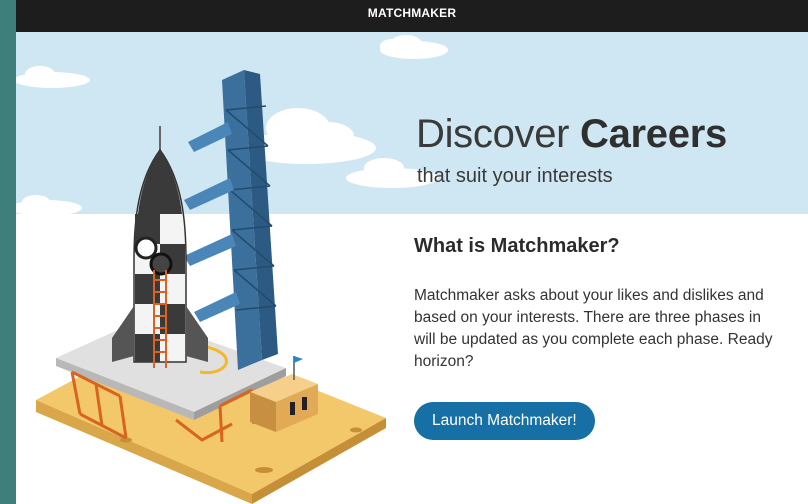 The height and width of the screenshot is (504, 808). What do you see at coordinates (517, 246) in the screenshot?
I see `about-heading: What is Matchmaker?` at bounding box center [517, 246].